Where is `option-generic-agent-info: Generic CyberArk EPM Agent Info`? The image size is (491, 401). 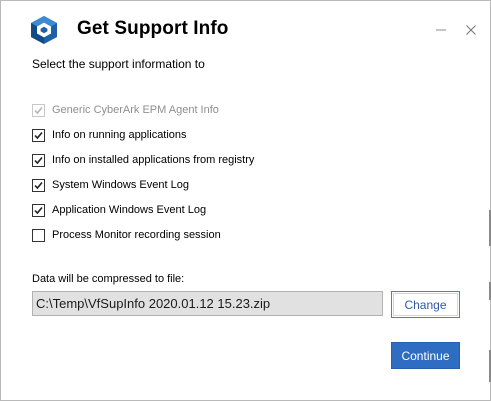
option-generic-agent-info: Generic CyberArk EPM Agent Info is located at coordinates (143, 110).